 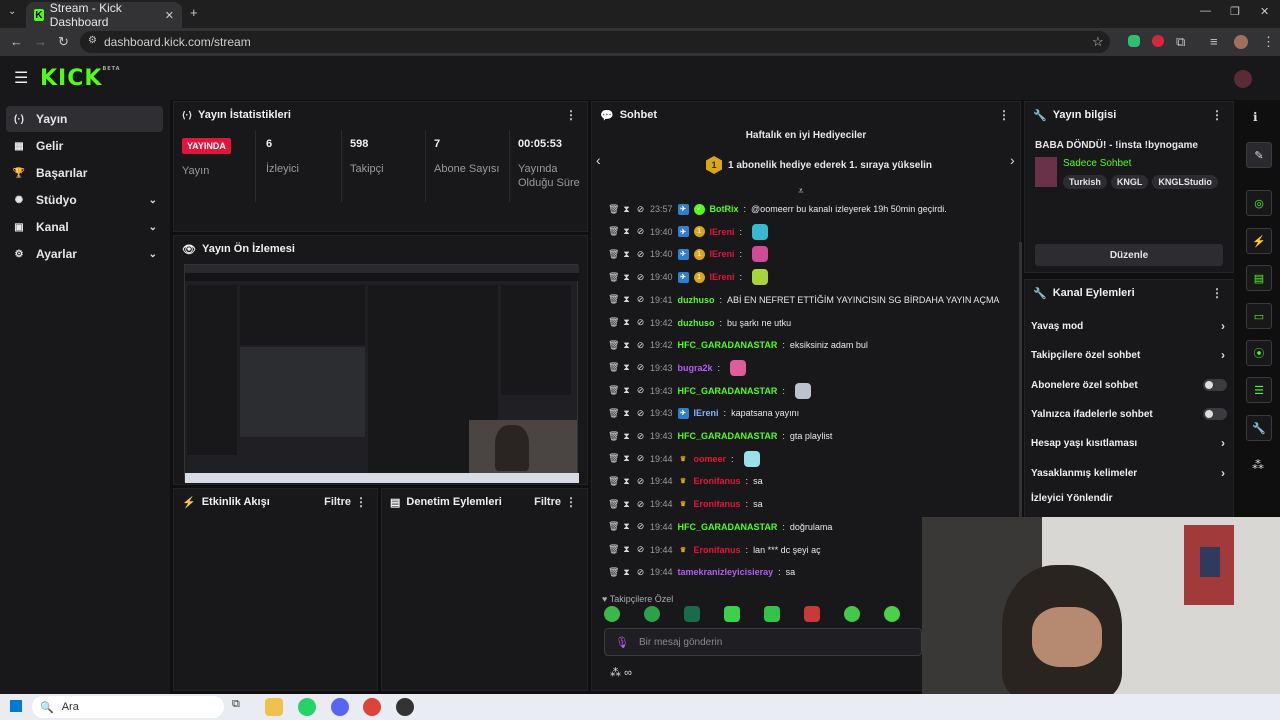 I want to click on message-username: tamekranizleyicisieray, so click(x=726, y=572).